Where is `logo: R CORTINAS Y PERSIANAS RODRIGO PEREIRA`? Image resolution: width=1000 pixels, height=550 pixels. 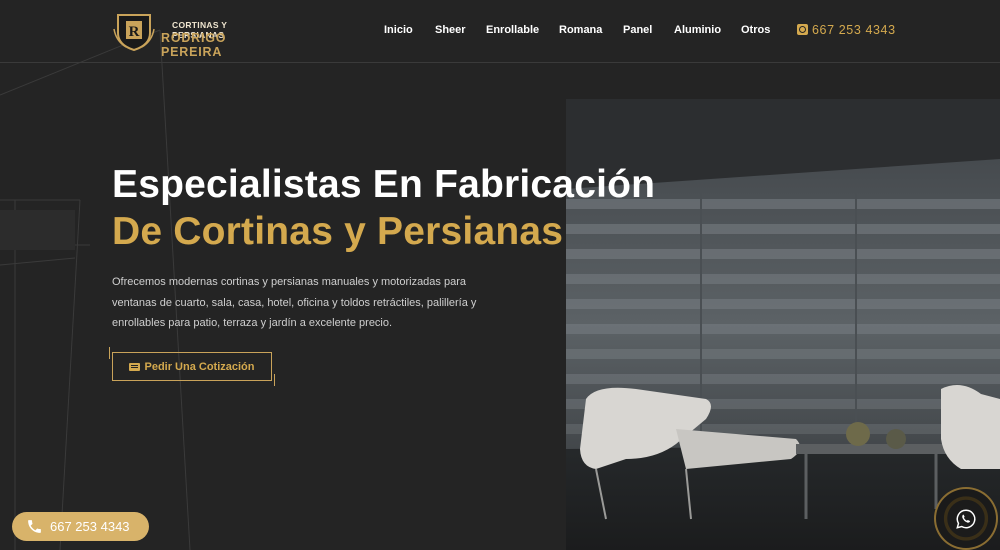 logo: R CORTINAS Y PERSIANAS RODRIGO PEREIRA is located at coordinates (194, 35).